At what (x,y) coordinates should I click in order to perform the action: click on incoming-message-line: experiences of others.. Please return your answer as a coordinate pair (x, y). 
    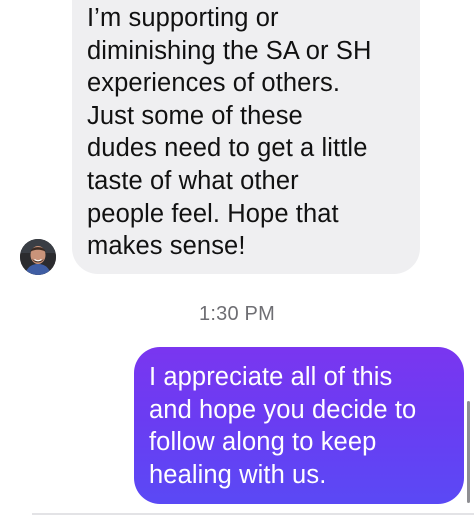
    Looking at the image, I should click on (214, 83).